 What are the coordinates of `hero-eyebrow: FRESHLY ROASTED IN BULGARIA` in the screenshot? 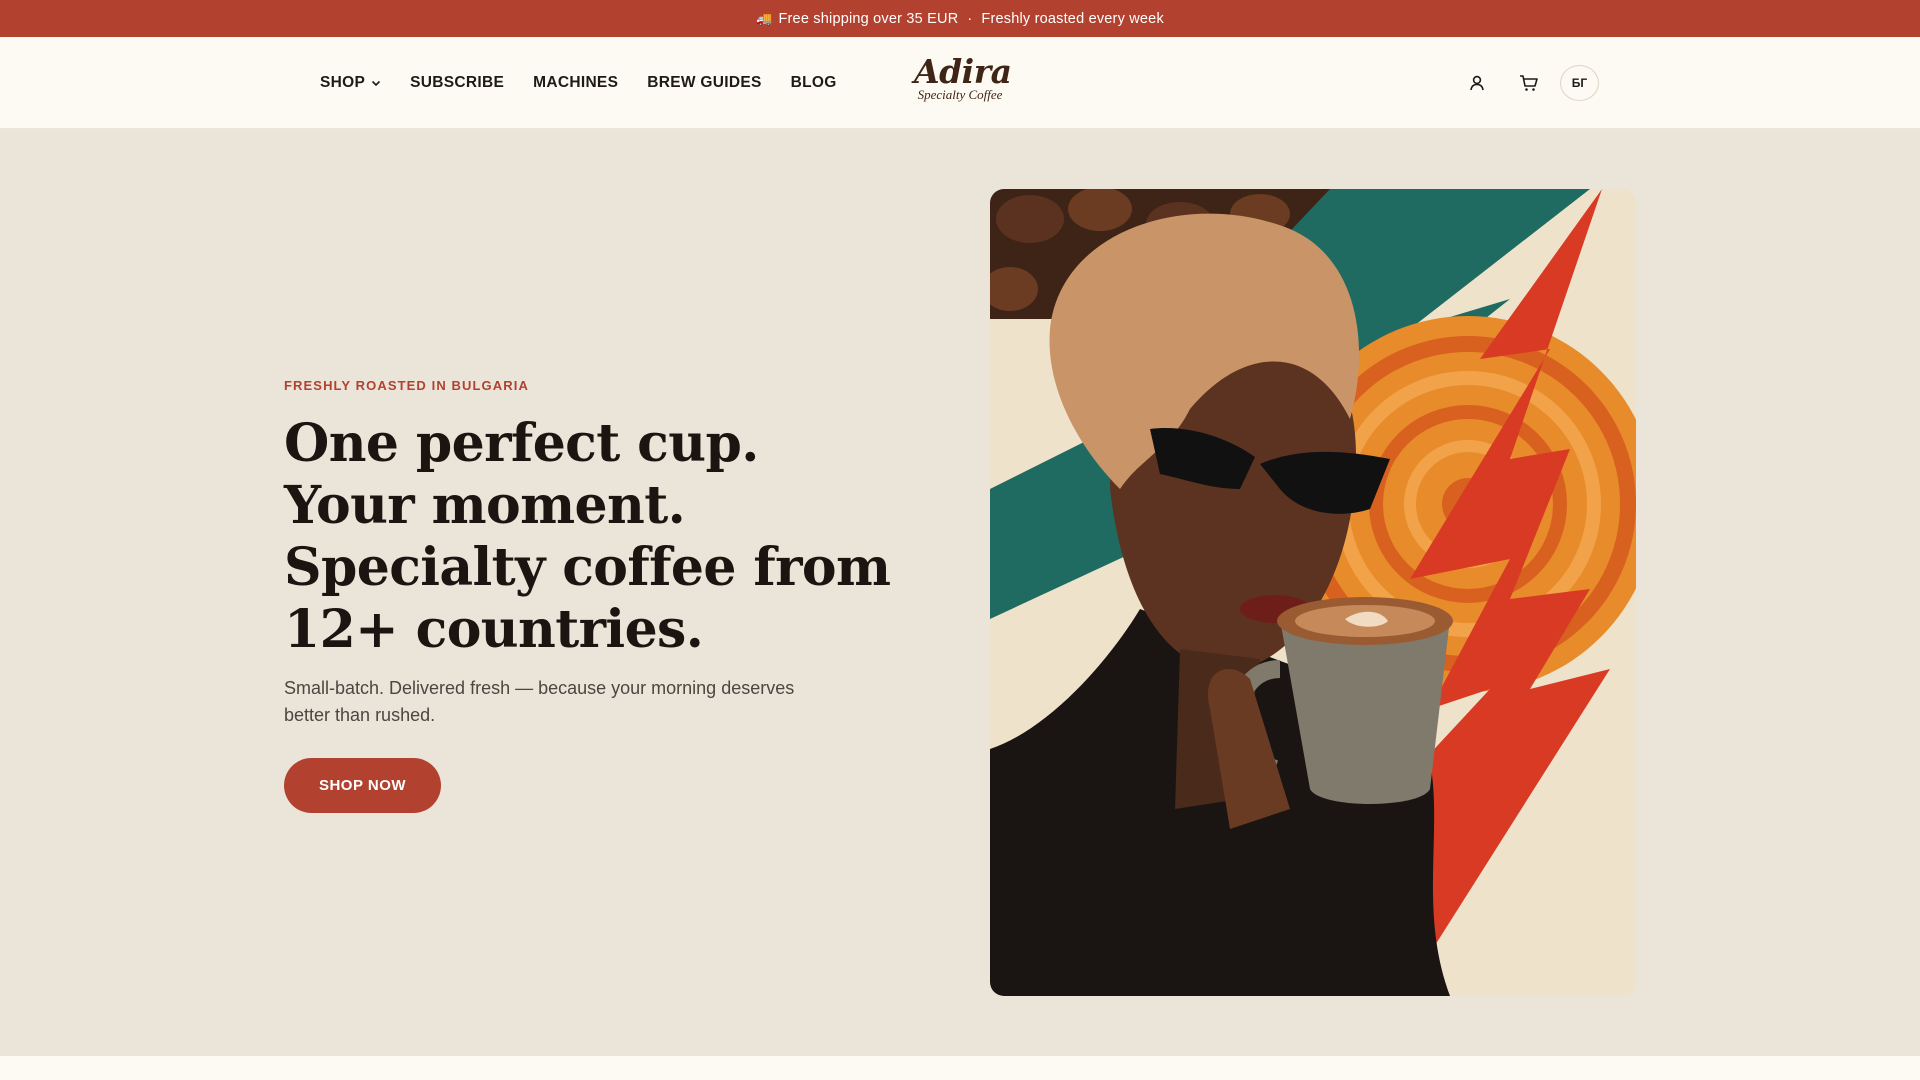 It's located at (406, 385).